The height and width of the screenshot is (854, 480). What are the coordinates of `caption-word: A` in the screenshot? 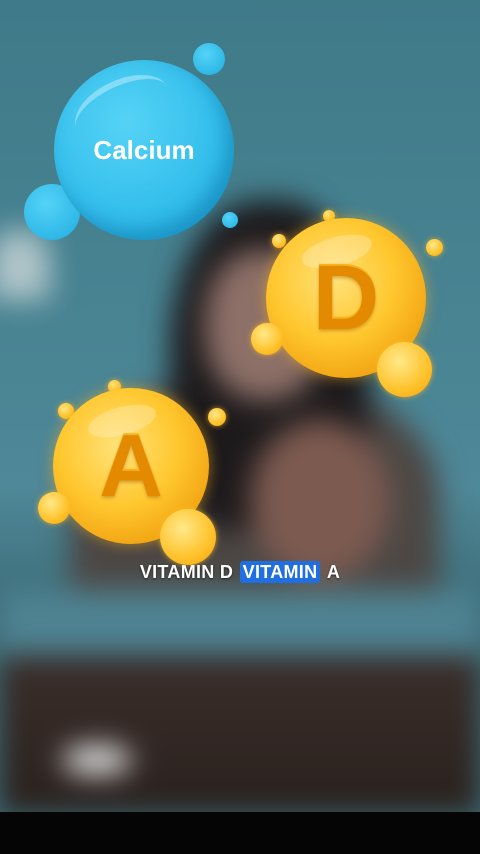 It's located at (333, 572).